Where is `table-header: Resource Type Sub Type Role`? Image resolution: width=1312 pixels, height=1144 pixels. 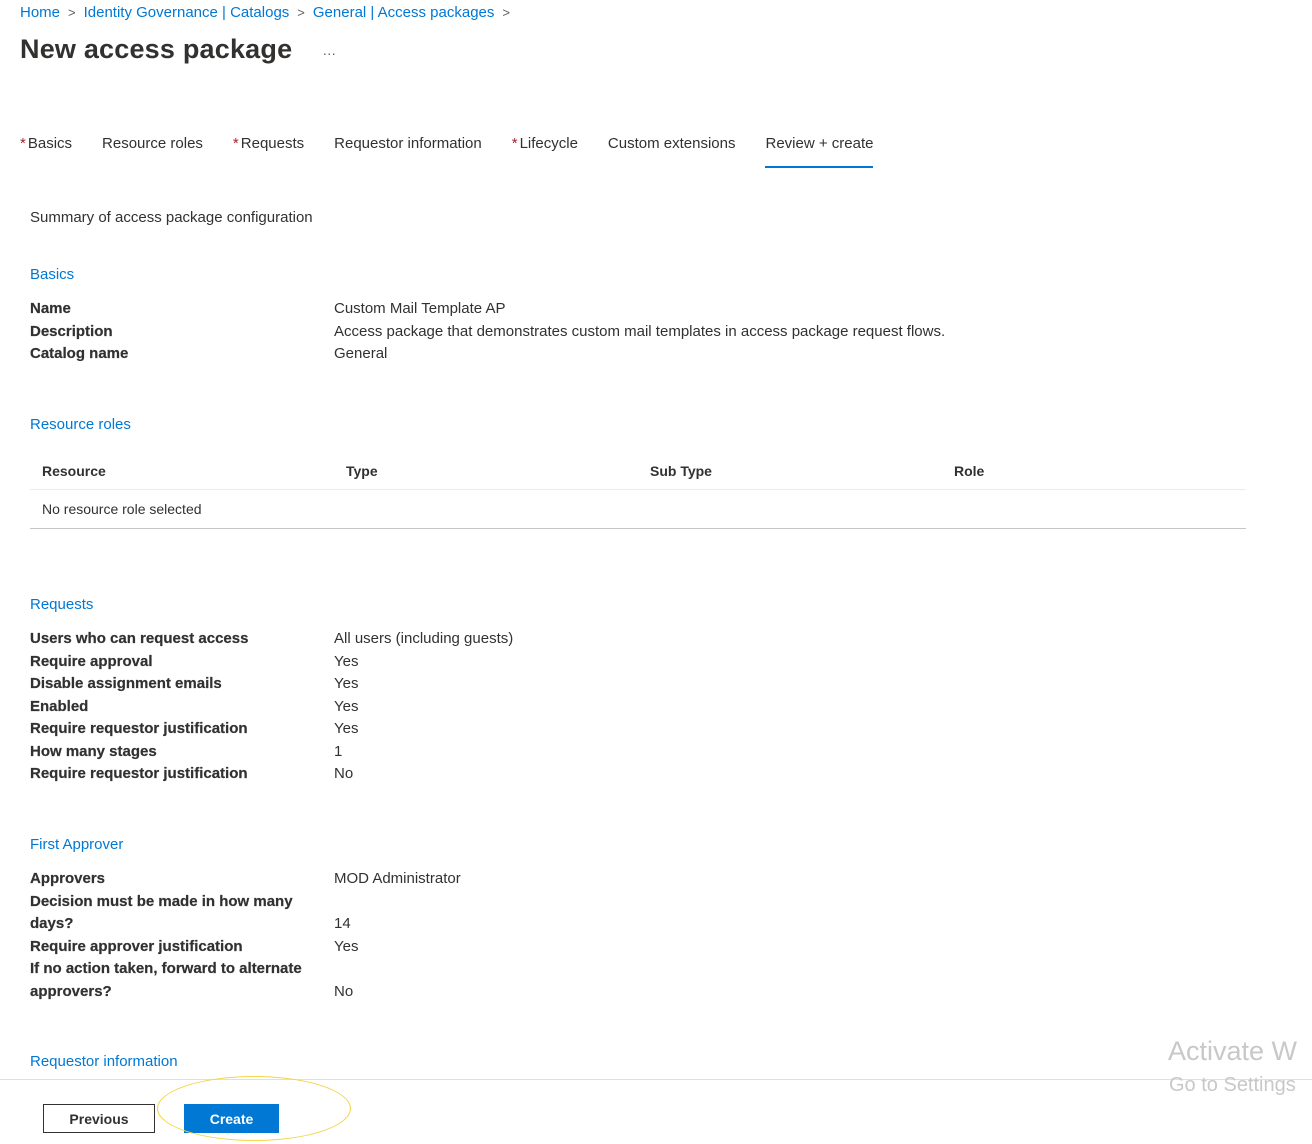 table-header: Resource Type Sub Type Role is located at coordinates (638, 471).